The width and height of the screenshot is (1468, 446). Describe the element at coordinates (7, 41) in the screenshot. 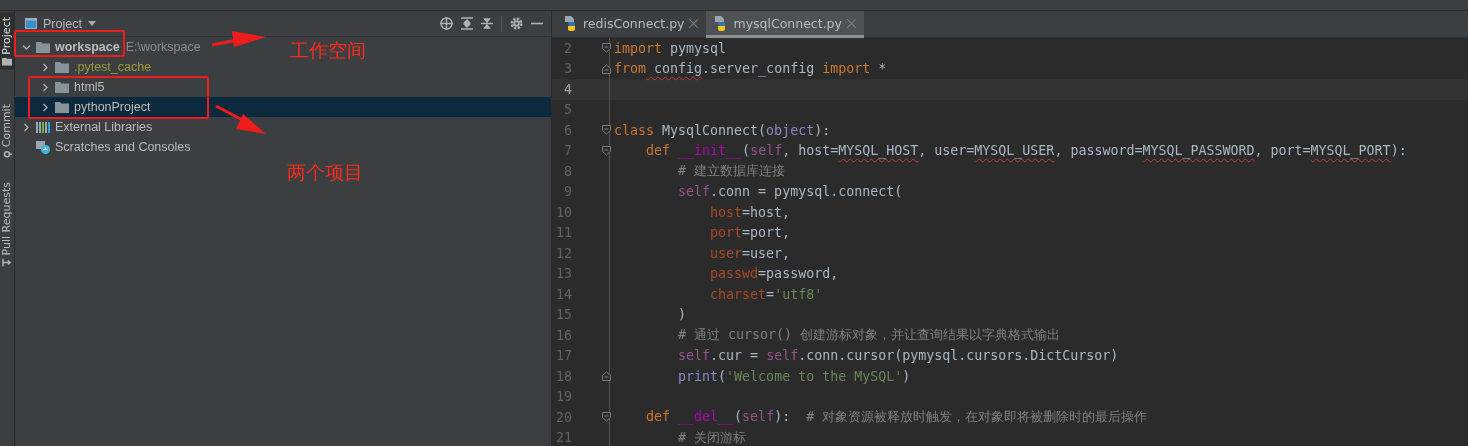

I see `side-tab: Project` at that location.